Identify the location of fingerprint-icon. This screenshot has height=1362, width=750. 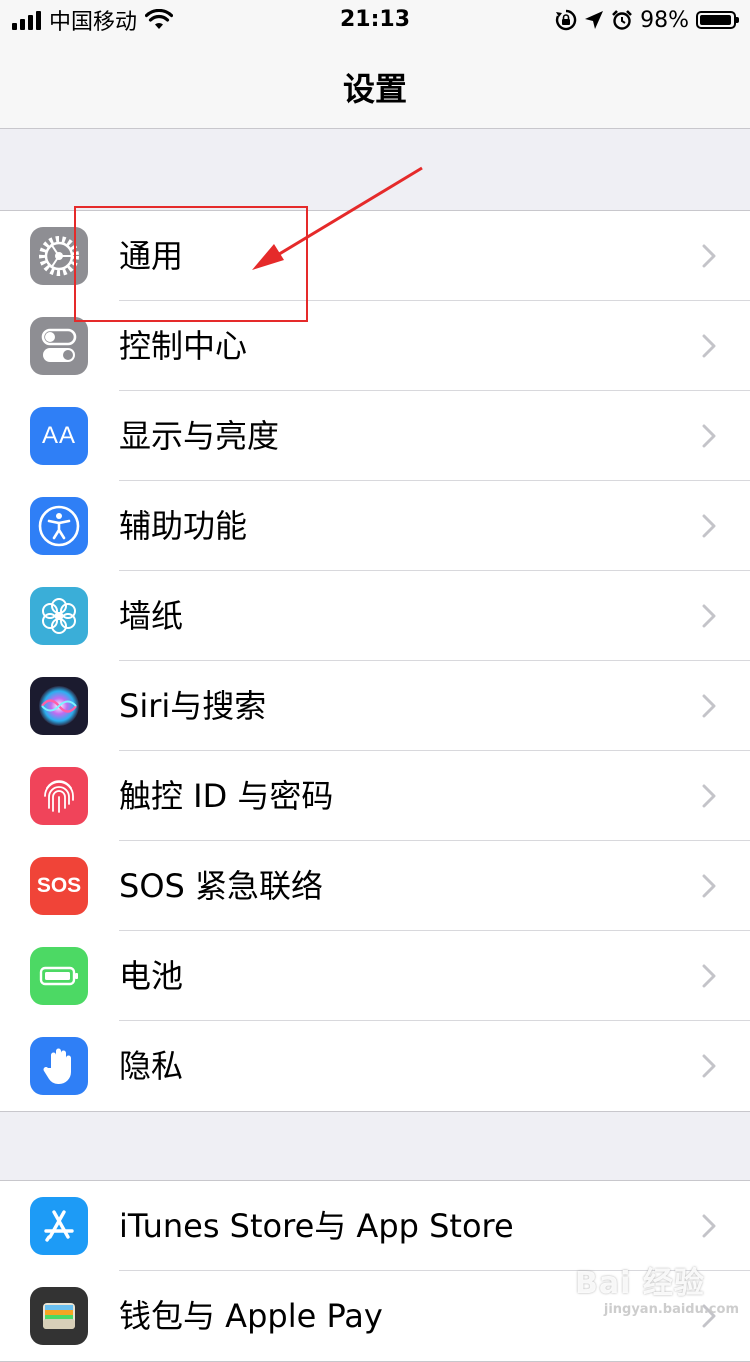
(59, 796).